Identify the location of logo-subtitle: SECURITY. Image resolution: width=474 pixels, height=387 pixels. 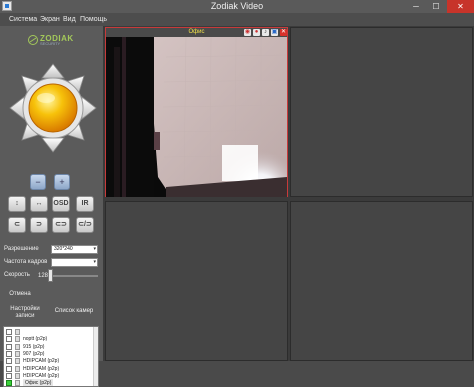
(50, 43).